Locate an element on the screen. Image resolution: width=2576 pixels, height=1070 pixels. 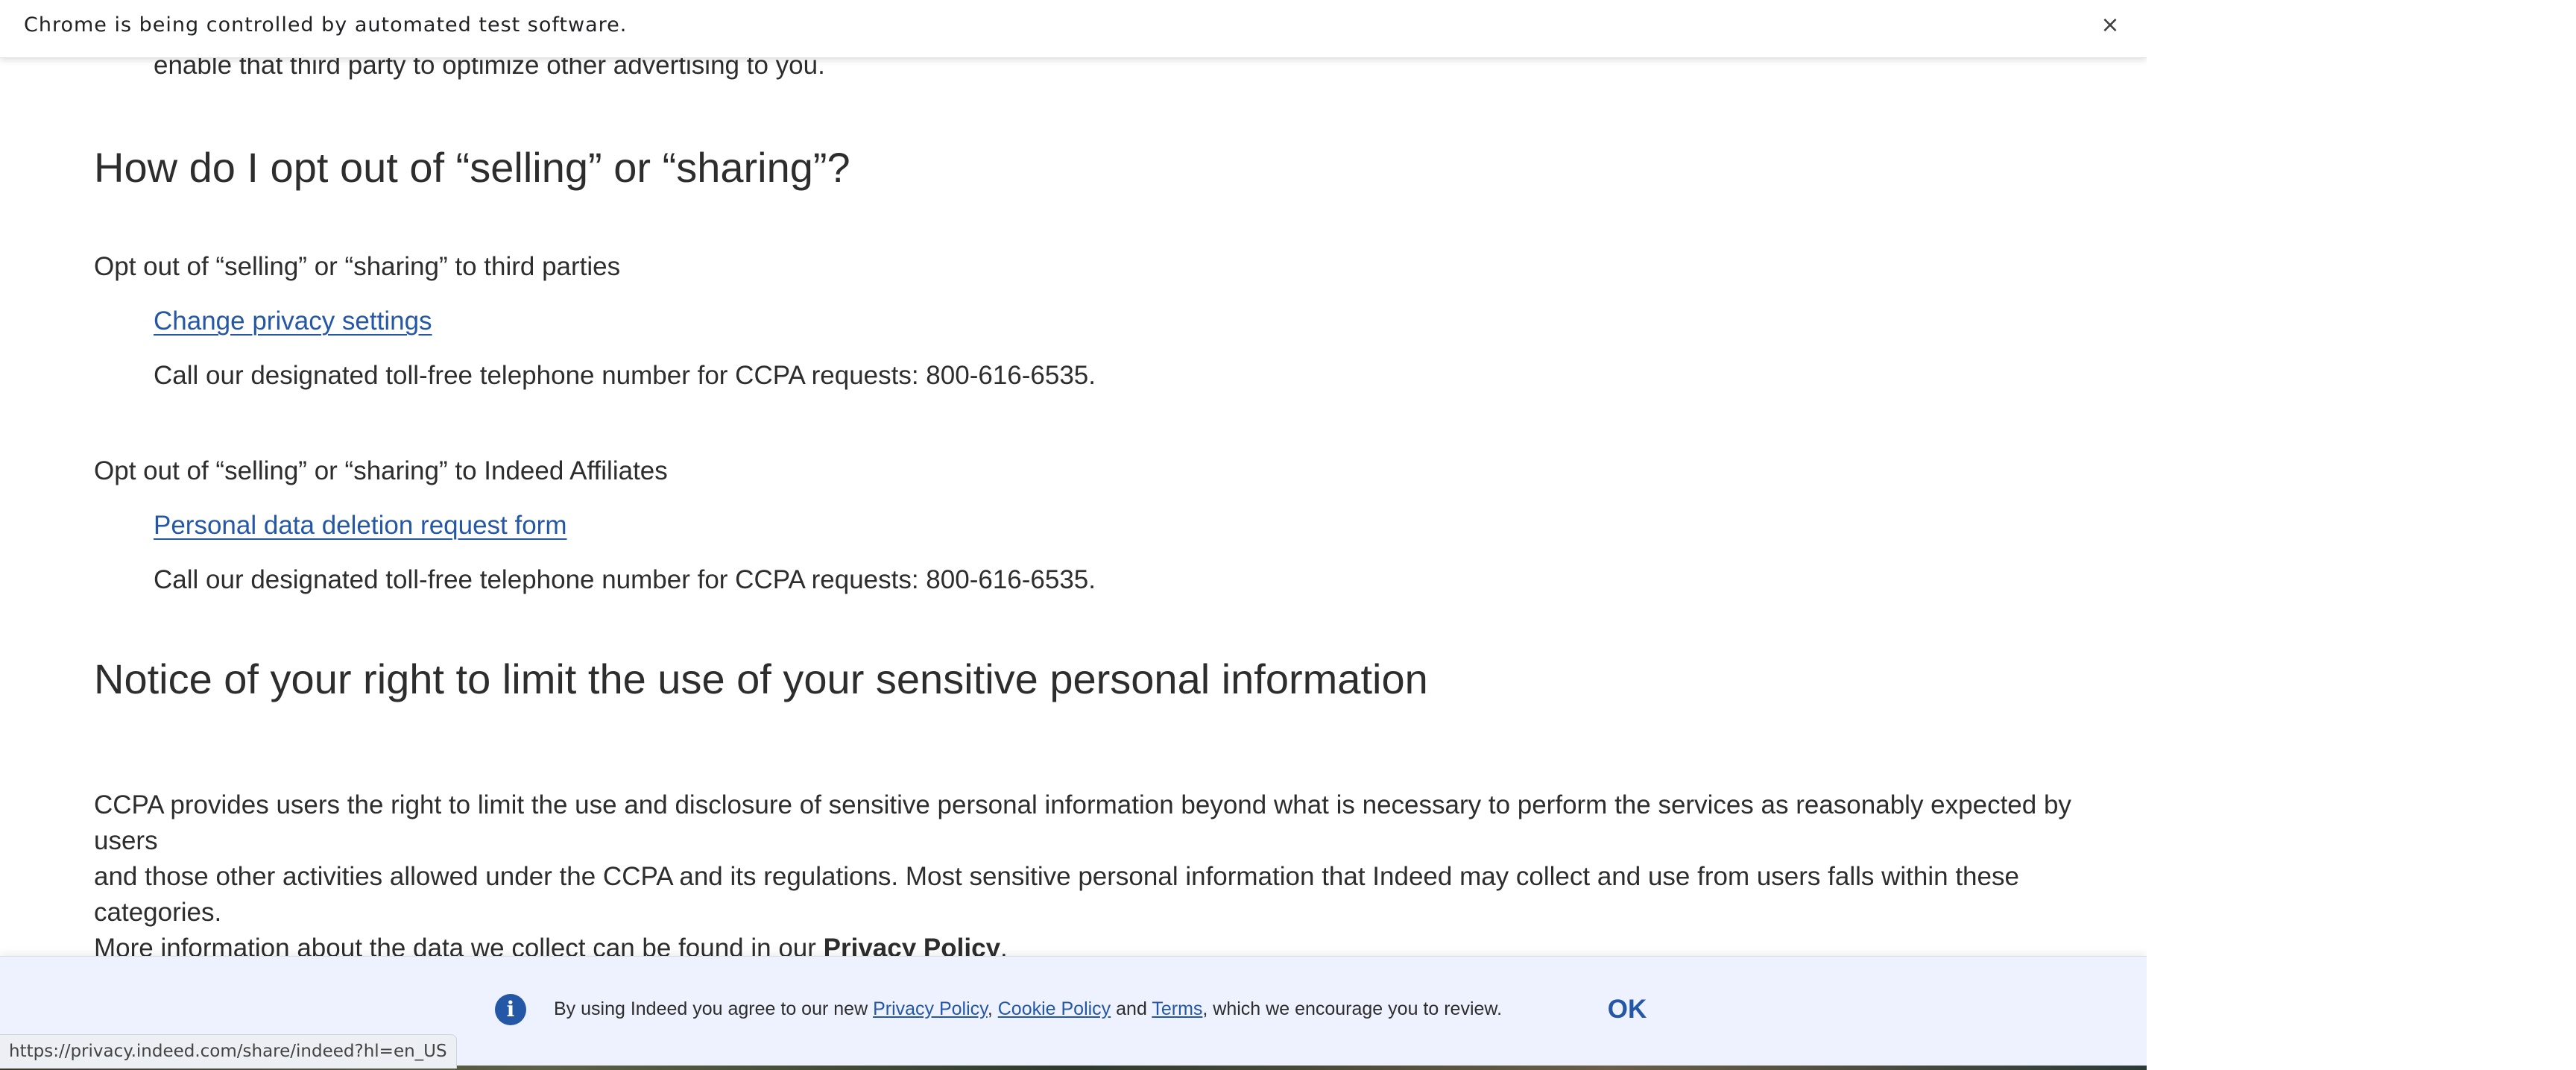
close-icon: × is located at coordinates (2110, 26).